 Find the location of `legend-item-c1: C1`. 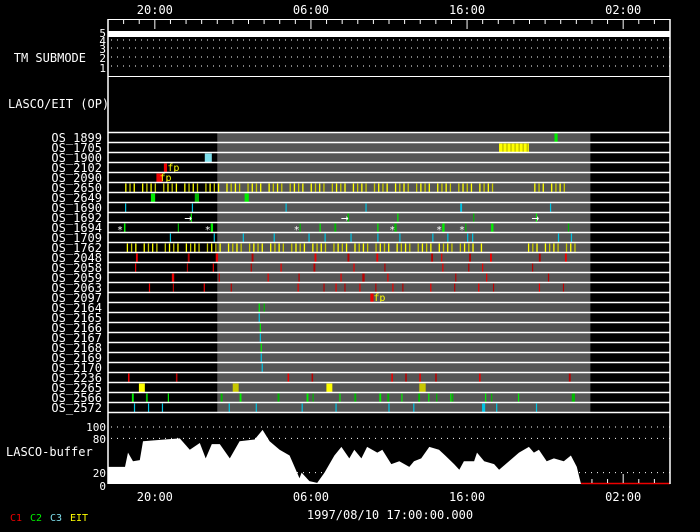

legend-item-c1: C1 is located at coordinates (16, 518).